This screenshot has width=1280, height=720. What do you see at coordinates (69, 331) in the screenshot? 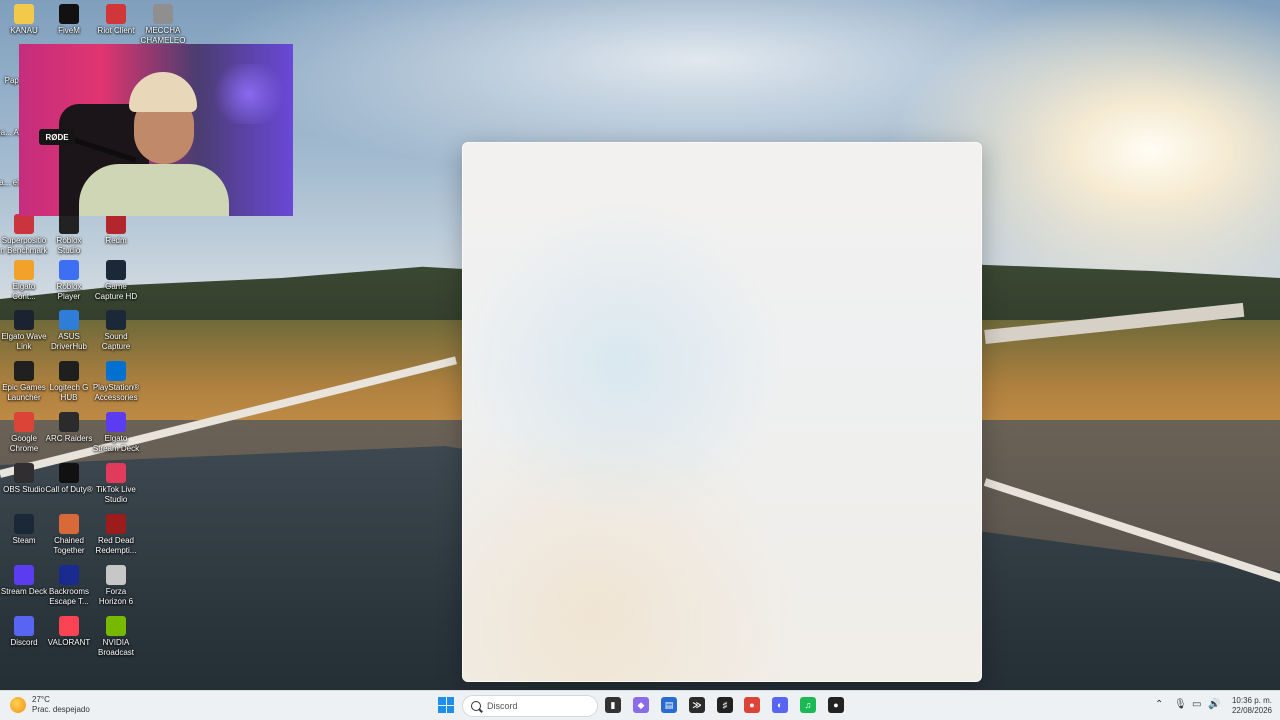
I see `desktop-icon-asus-driverhub: ASUS DriverHub` at bounding box center [69, 331].